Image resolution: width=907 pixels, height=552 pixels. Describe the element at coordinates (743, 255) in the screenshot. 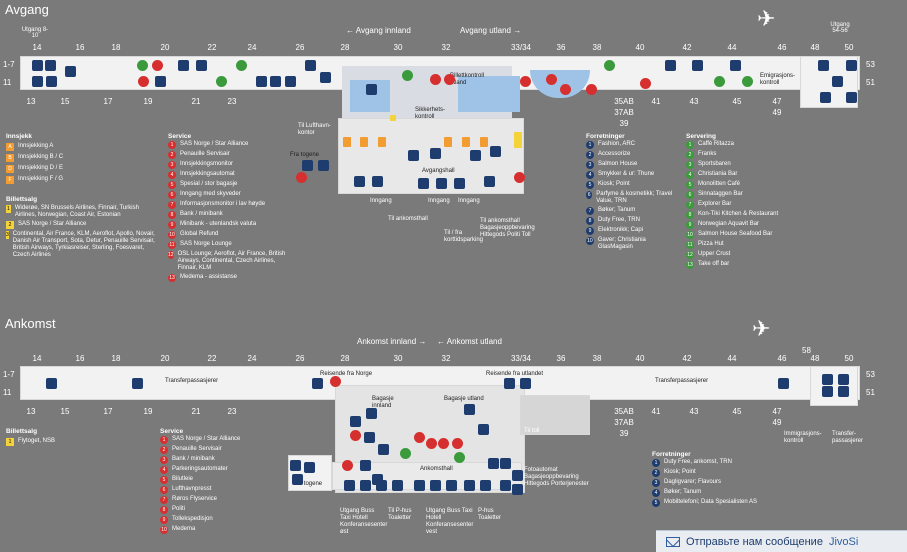

I see `legend-item: 12 Upper Crust` at that location.